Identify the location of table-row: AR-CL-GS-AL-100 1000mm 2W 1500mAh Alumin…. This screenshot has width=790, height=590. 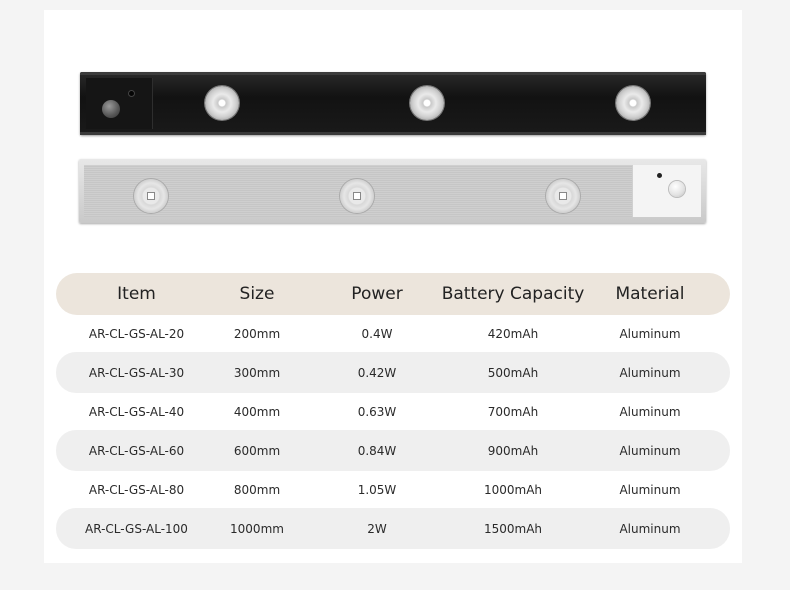
(393, 528).